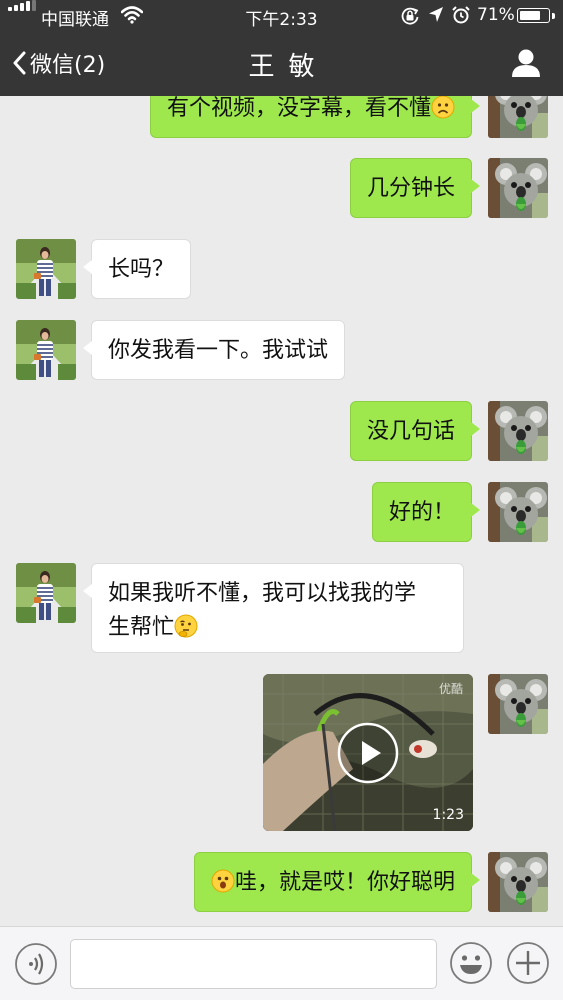  What do you see at coordinates (471, 963) in the screenshot?
I see `emoji-icon` at bounding box center [471, 963].